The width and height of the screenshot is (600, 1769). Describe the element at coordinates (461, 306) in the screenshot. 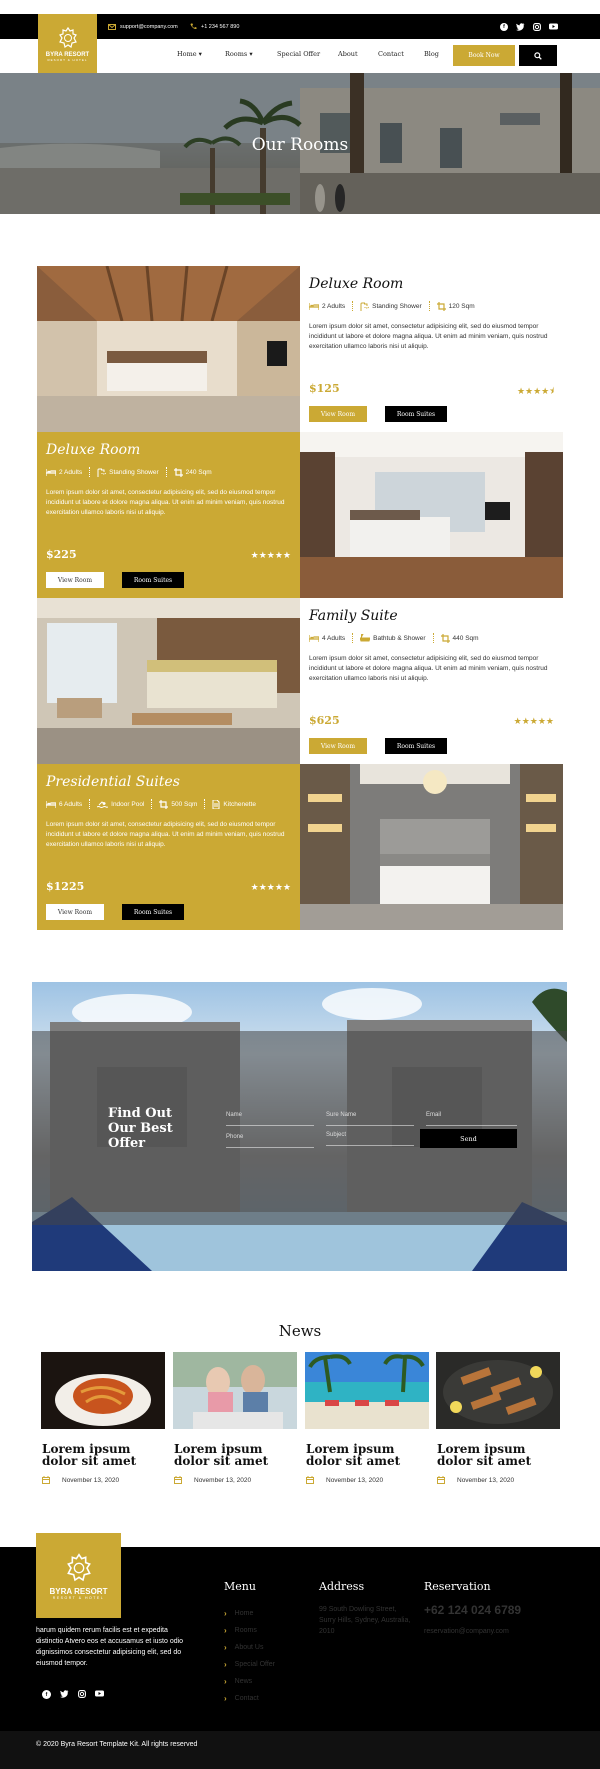

I see `feature-area: 120 Sqm` at that location.